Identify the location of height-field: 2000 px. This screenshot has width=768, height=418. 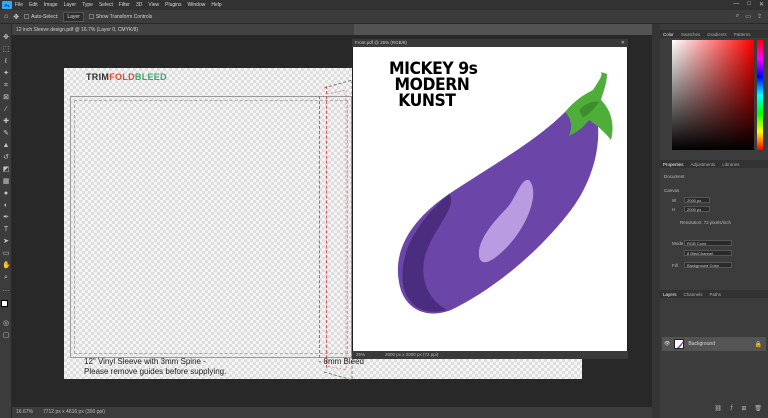
(697, 209).